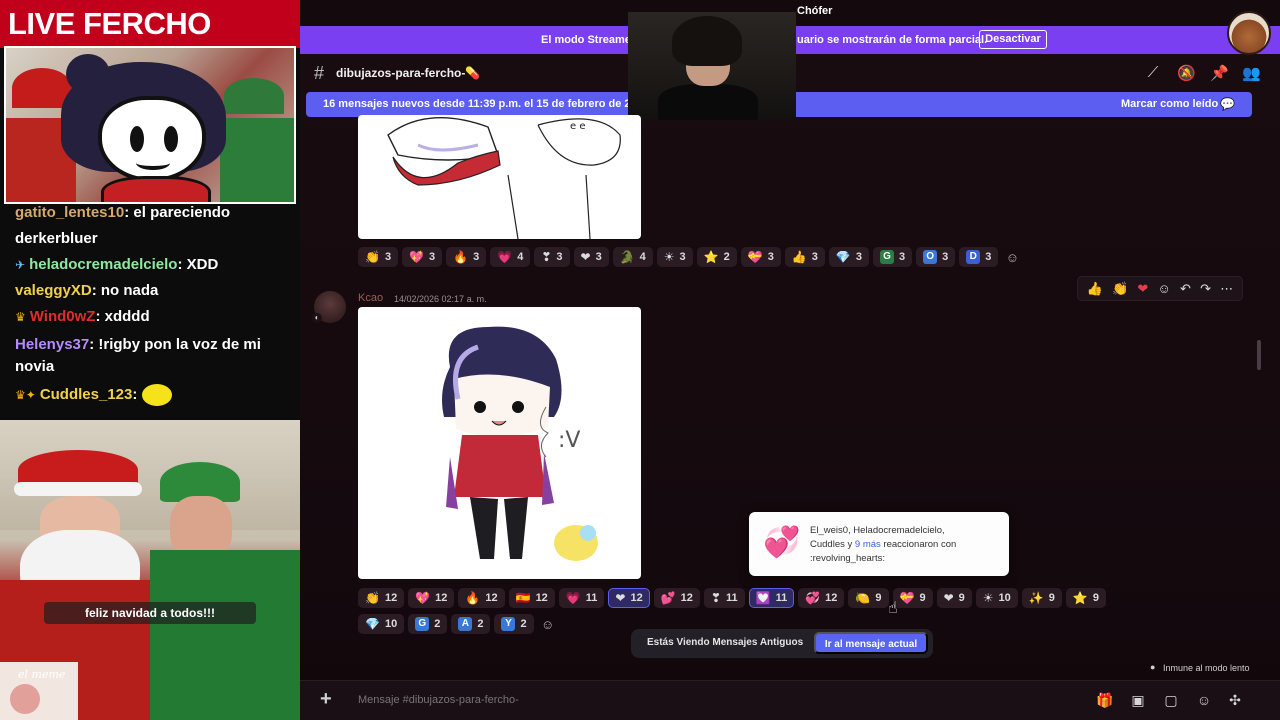 The width and height of the screenshot is (1280, 720). Describe the element at coordinates (326, 699) in the screenshot. I see `attach-plus-icon: +` at that location.